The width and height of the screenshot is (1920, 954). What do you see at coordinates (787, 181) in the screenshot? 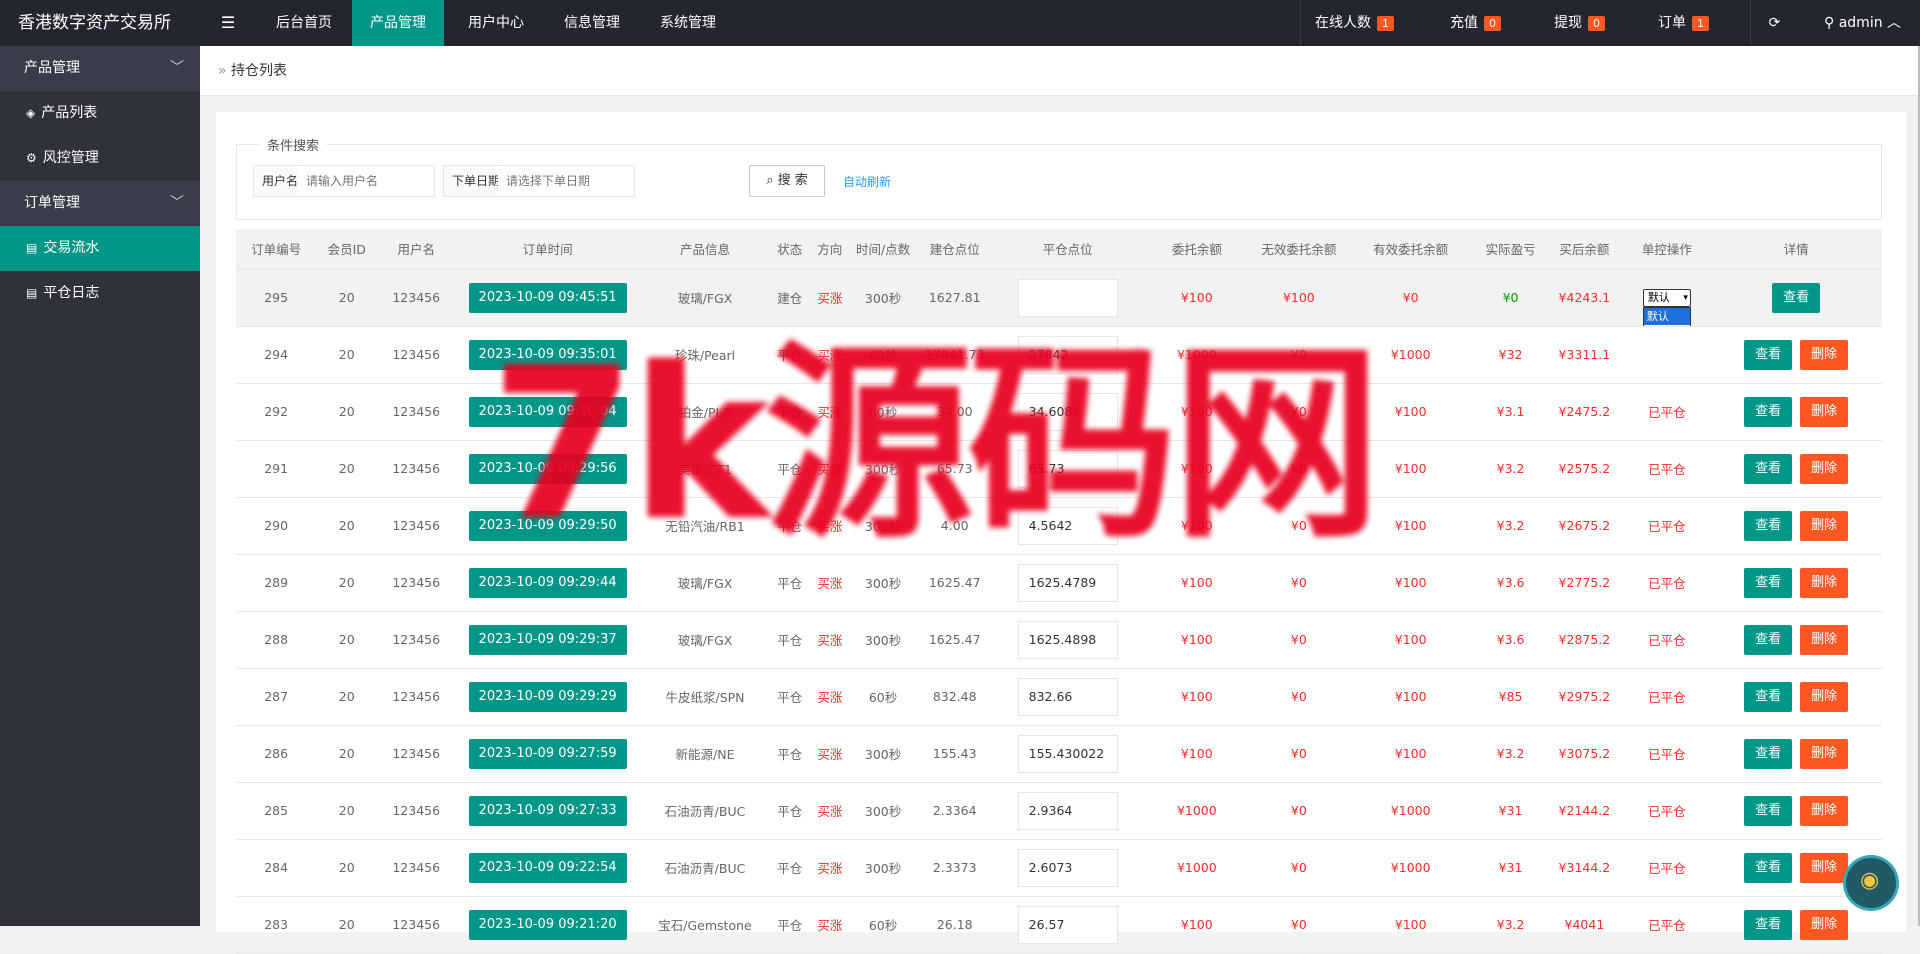
I see `search-button: ⌕ 搜 索` at bounding box center [787, 181].